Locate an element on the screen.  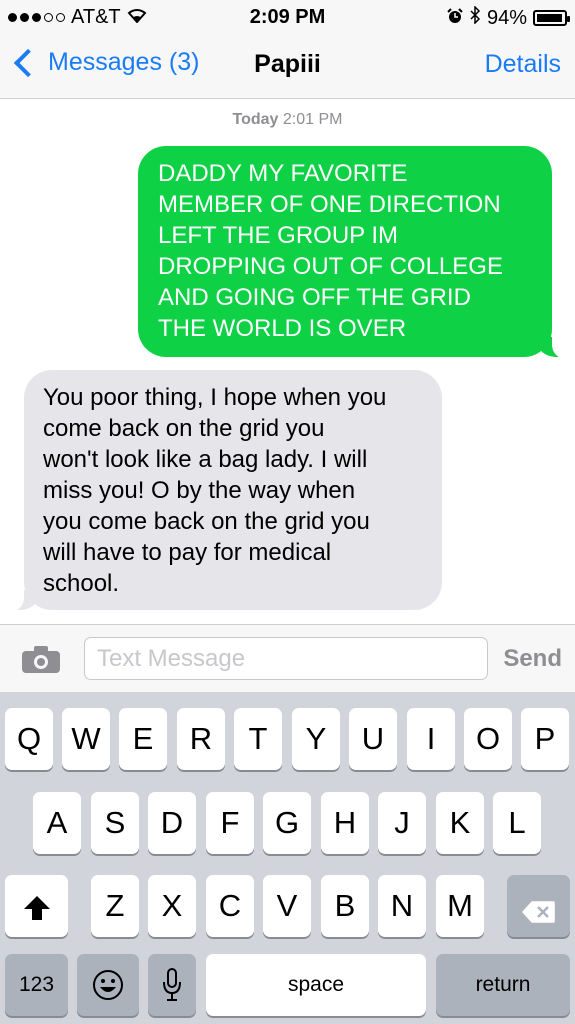
key-c: C is located at coordinates (230, 906).